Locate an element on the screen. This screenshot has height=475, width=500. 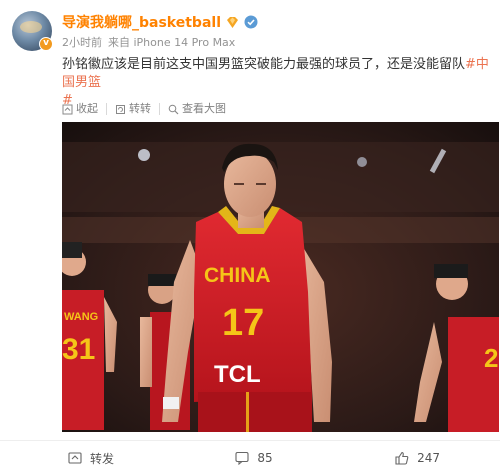
jersey-text: CHINA is located at coordinates (237, 275).